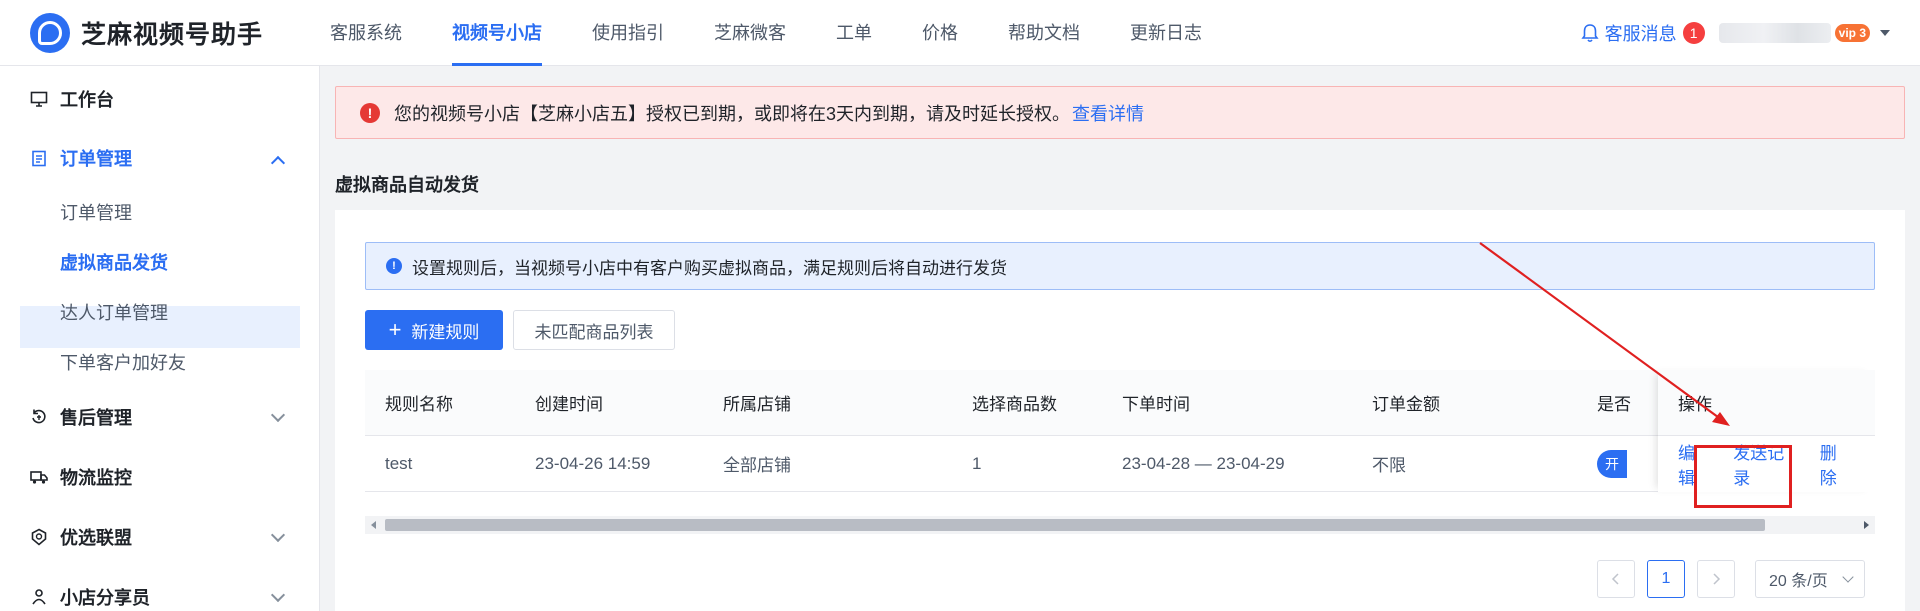 This screenshot has height=611, width=1920. Describe the element at coordinates (1640, 34) in the screenshot. I see `messages-label: 客服消息` at that location.